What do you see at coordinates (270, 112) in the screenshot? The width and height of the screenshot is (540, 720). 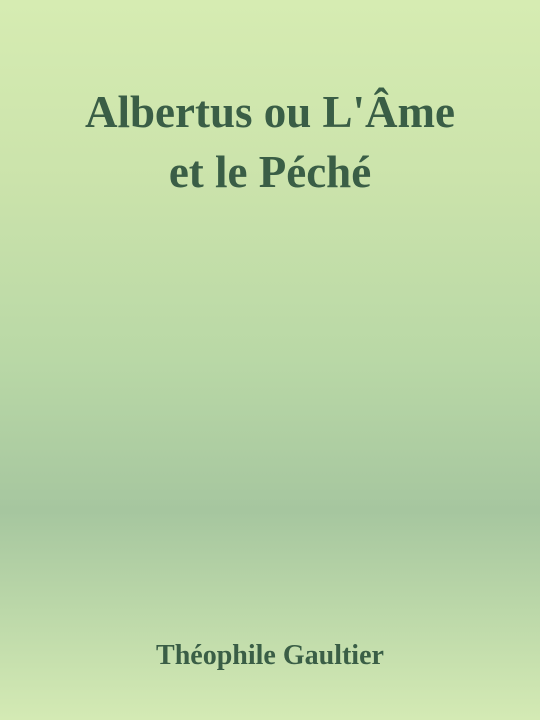 I see `book-title-line-1: Albertus ou L'Âme` at bounding box center [270, 112].